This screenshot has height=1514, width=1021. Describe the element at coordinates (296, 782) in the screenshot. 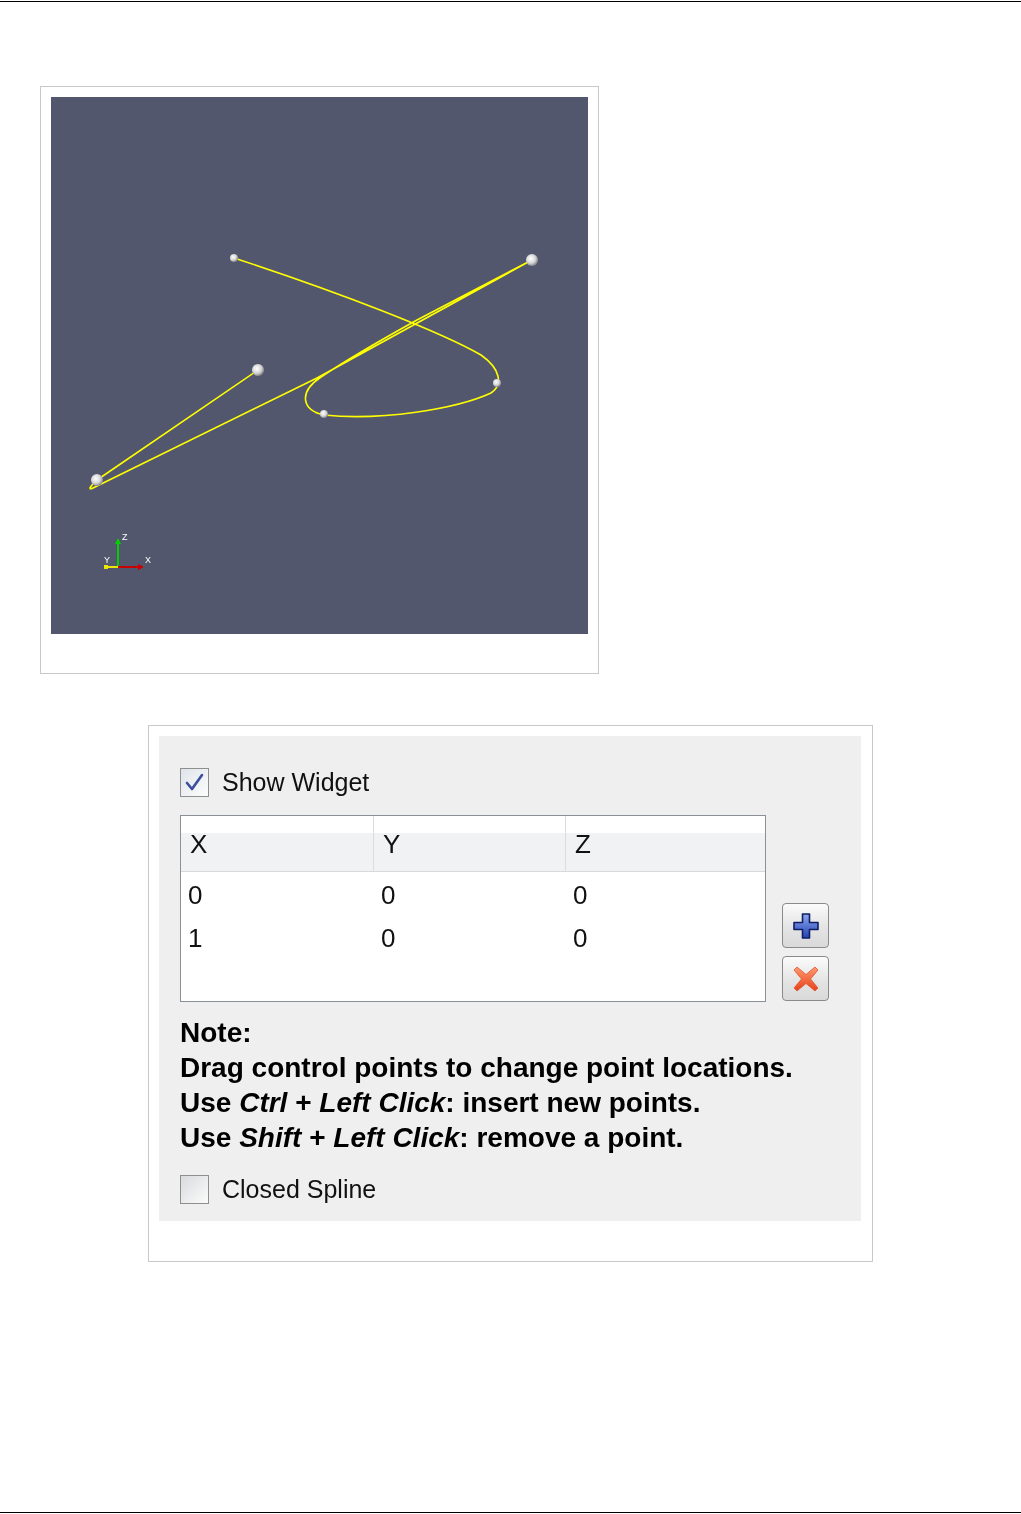

I see `checkbox-label: Show Widget` at that location.